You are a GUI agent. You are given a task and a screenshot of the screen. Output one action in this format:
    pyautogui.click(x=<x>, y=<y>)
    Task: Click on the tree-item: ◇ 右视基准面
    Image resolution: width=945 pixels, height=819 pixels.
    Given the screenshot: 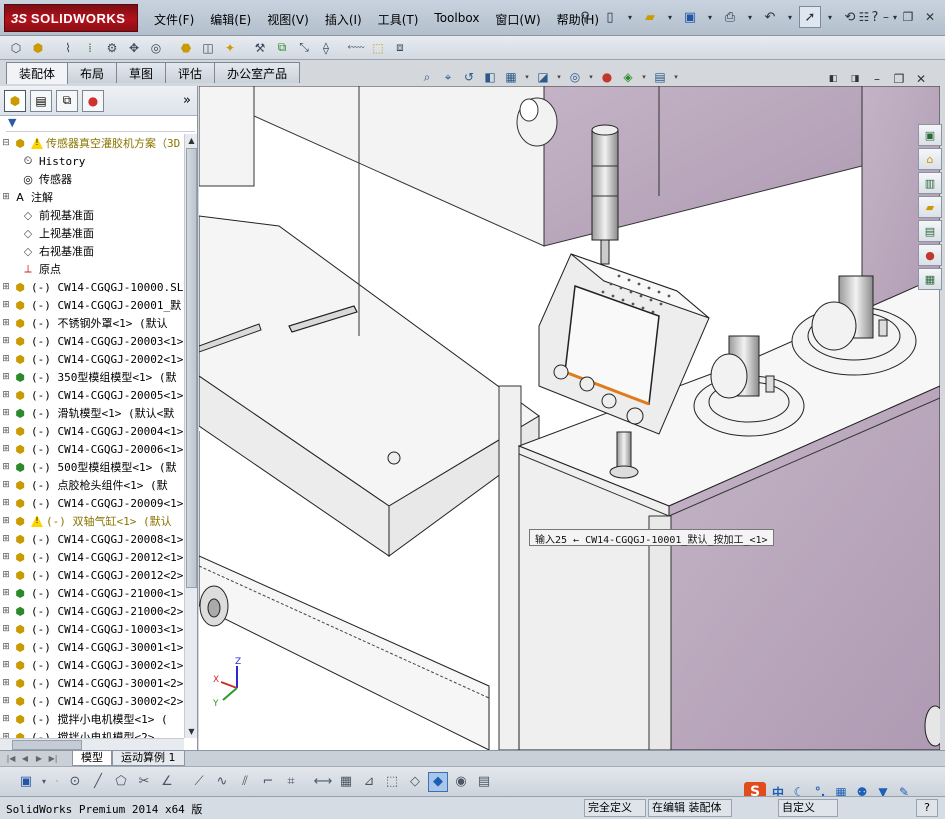 What is the action you would take?
    pyautogui.click(x=92, y=251)
    